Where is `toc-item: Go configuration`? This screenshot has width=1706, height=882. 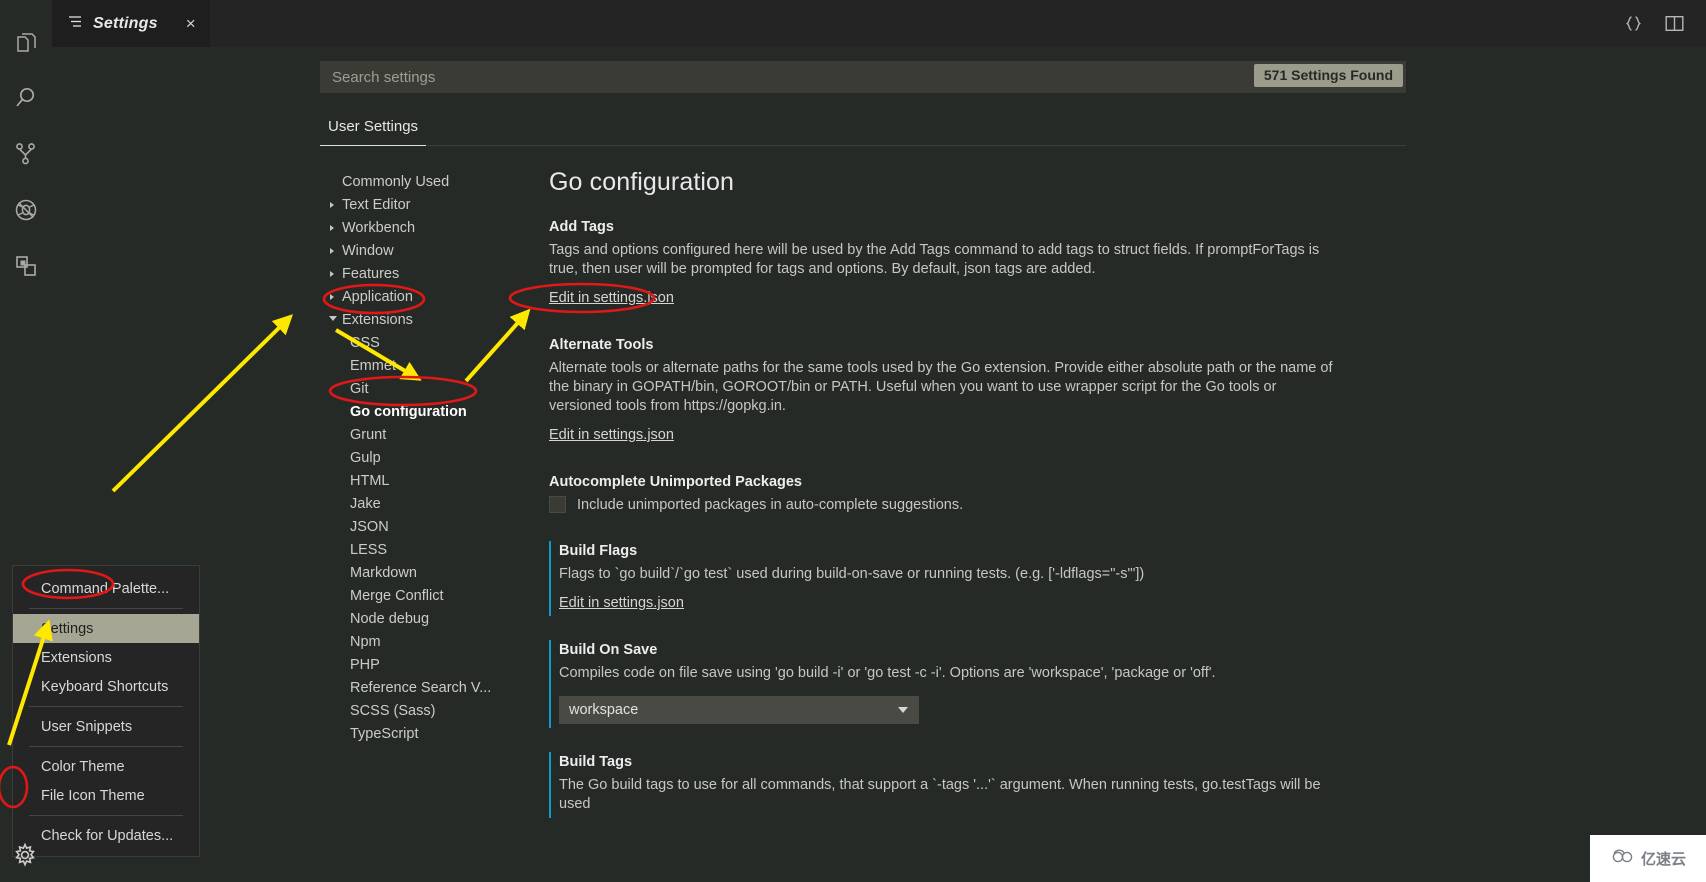 toc-item: Go configuration is located at coordinates (422, 411).